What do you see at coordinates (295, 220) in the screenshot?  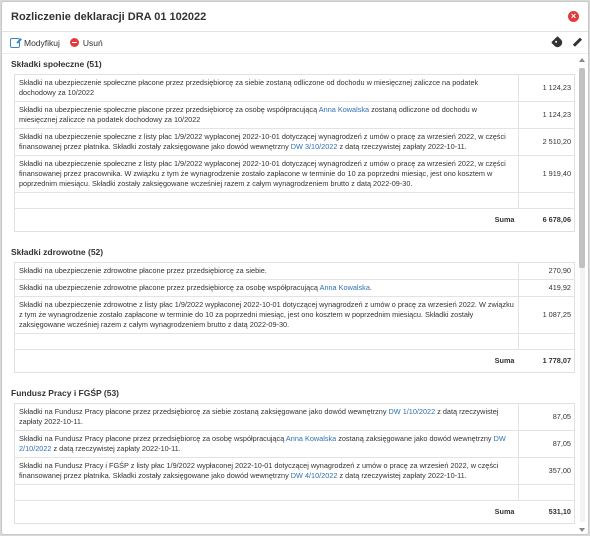 I see `sum-row: Suma 6 678,06` at bounding box center [295, 220].